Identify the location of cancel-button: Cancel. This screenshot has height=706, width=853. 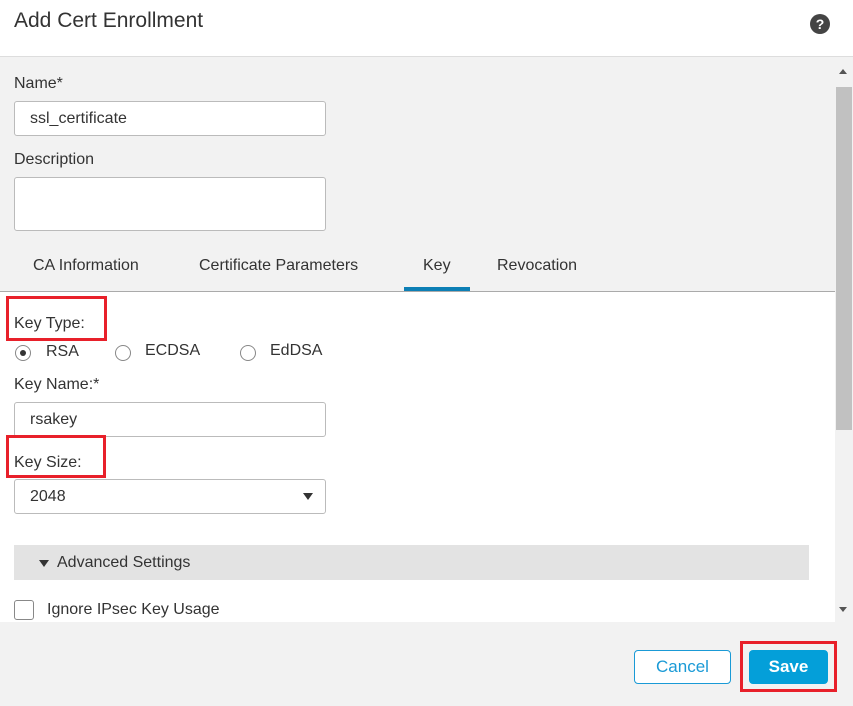
(682, 667).